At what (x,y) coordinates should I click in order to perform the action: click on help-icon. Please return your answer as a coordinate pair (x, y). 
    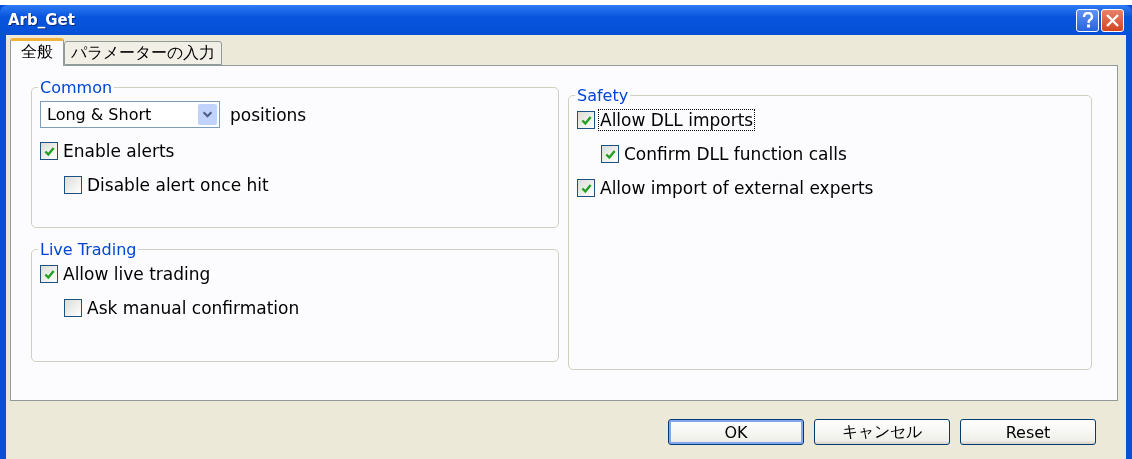
    Looking at the image, I should click on (1087, 20).